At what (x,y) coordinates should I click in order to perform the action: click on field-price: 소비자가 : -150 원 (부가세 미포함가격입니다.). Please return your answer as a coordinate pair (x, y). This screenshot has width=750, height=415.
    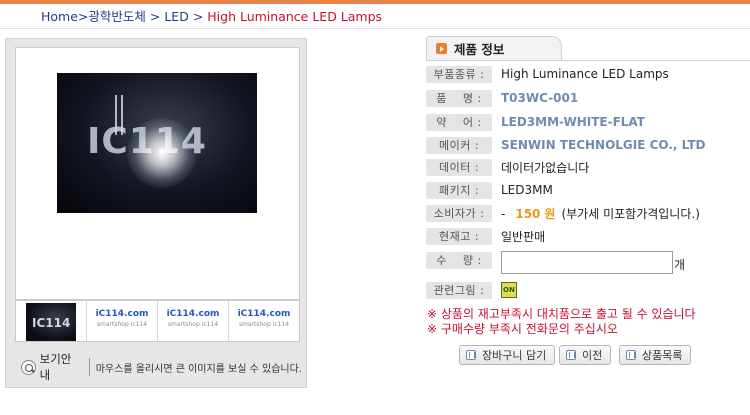
    Looking at the image, I should click on (563, 213).